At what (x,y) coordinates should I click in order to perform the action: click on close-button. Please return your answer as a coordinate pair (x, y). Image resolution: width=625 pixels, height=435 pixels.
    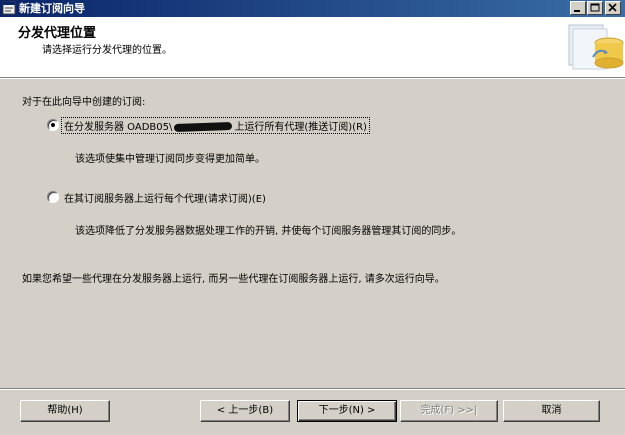
    Looking at the image, I should click on (613, 8).